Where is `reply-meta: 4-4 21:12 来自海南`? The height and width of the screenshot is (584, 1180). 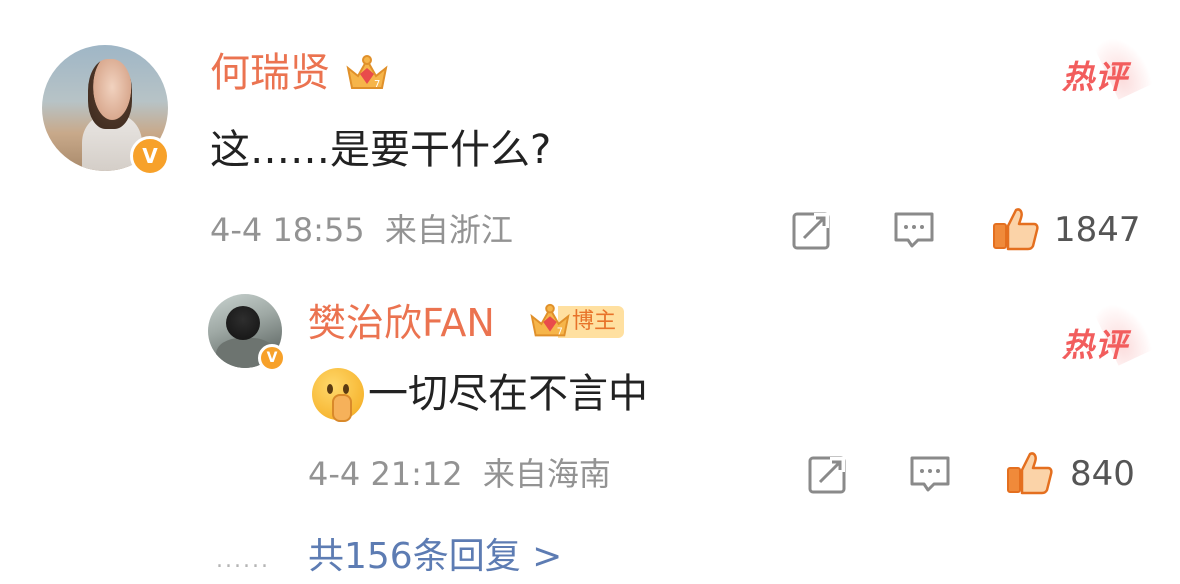 reply-meta: 4-4 21:12 来自海南 is located at coordinates (459, 474).